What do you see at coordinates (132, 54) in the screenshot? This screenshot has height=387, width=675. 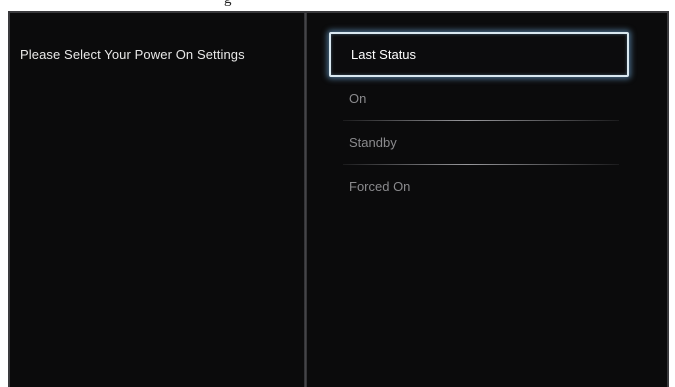 I see `prompt-text: Please Select Your Power On Settings` at bounding box center [132, 54].